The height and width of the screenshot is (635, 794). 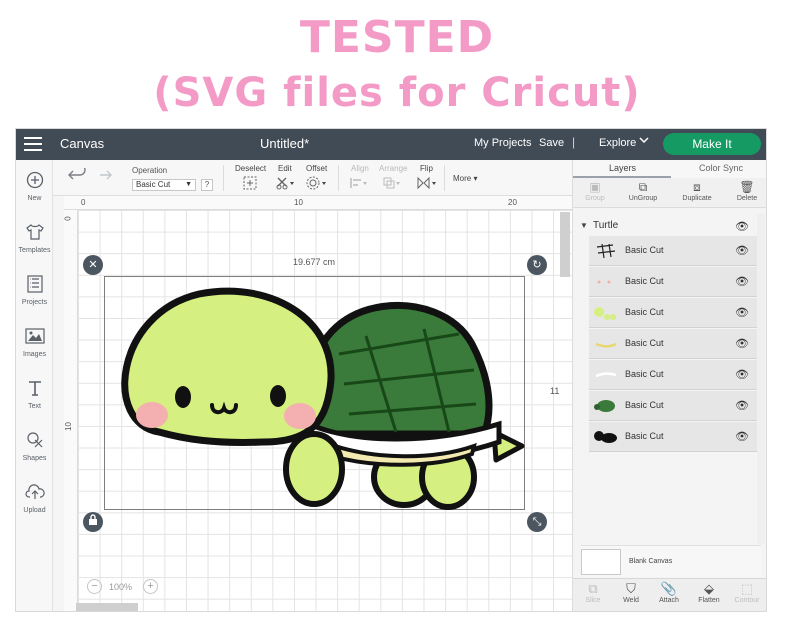 I want to click on explore-menu: Explore, so click(x=617, y=143).